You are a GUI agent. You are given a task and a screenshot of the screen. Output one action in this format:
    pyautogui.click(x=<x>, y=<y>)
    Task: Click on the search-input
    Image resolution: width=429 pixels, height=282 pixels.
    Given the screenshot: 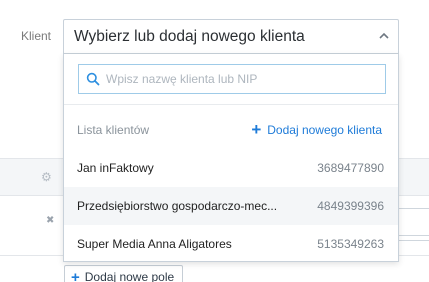 What is the action you would take?
    pyautogui.click(x=243, y=79)
    